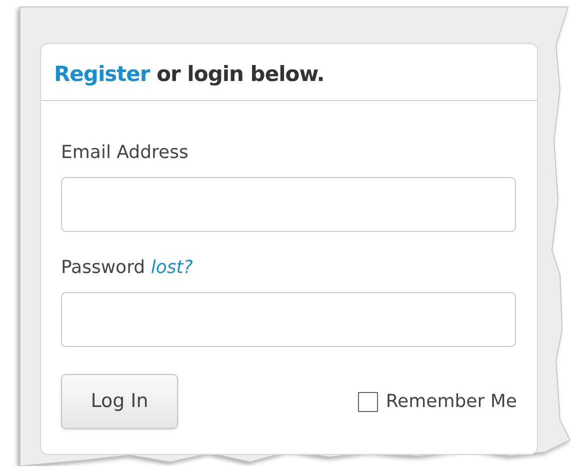  I want to click on field-label: Email Address, so click(125, 153).